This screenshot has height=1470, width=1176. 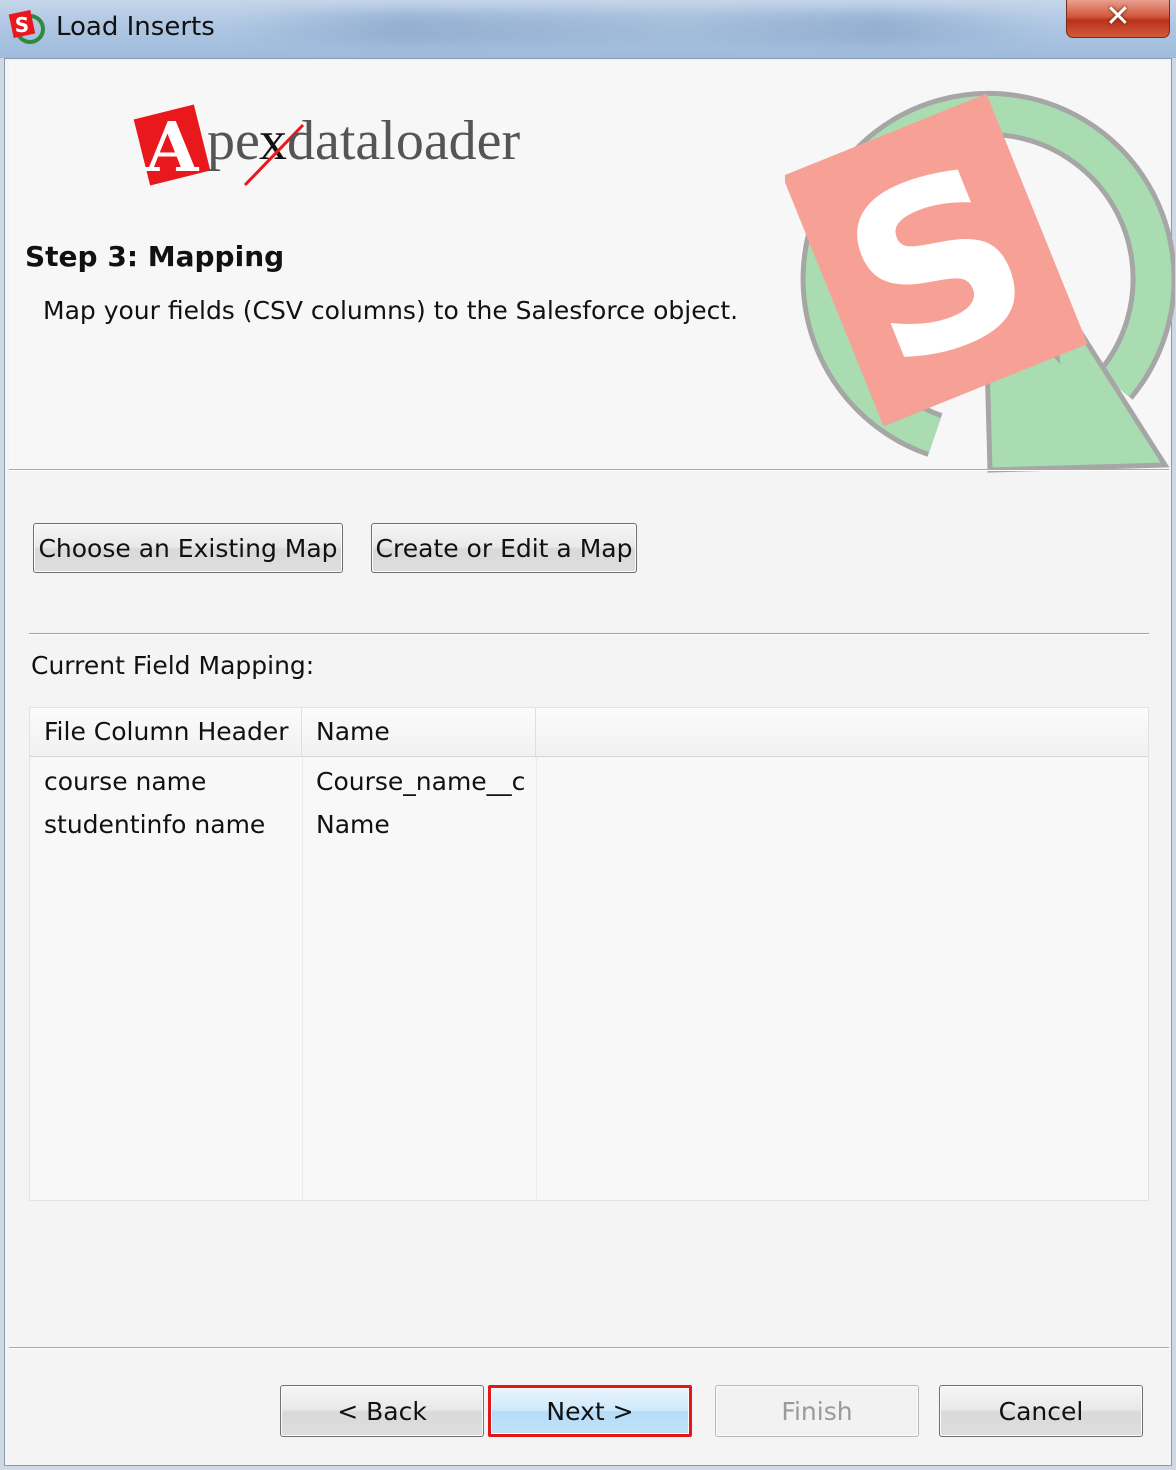 I want to click on salesforce-field-cell: Course_name__c, so click(x=421, y=781).